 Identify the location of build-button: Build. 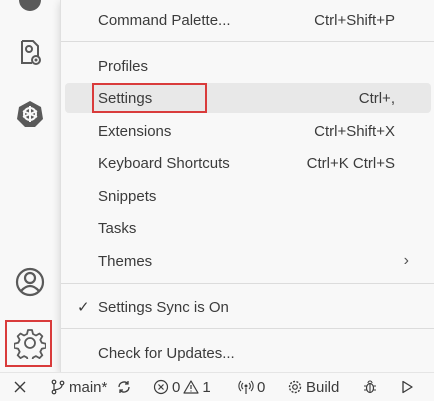
(313, 387).